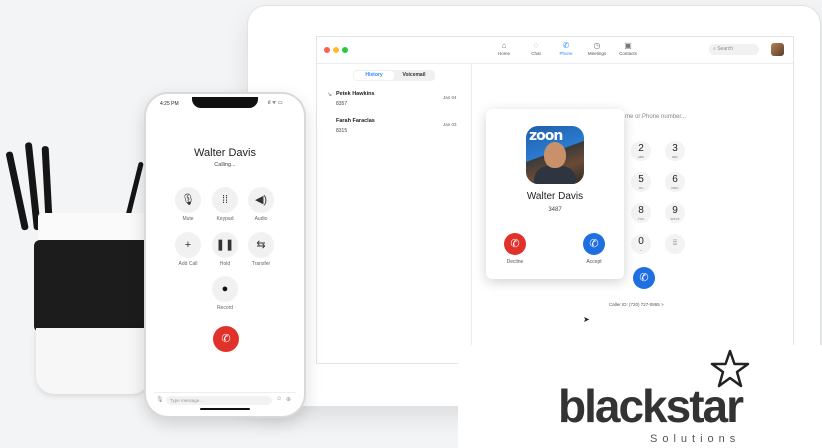 This screenshot has height=448, width=822. I want to click on dialpad-key-2: 2 ABC, so click(641, 151).